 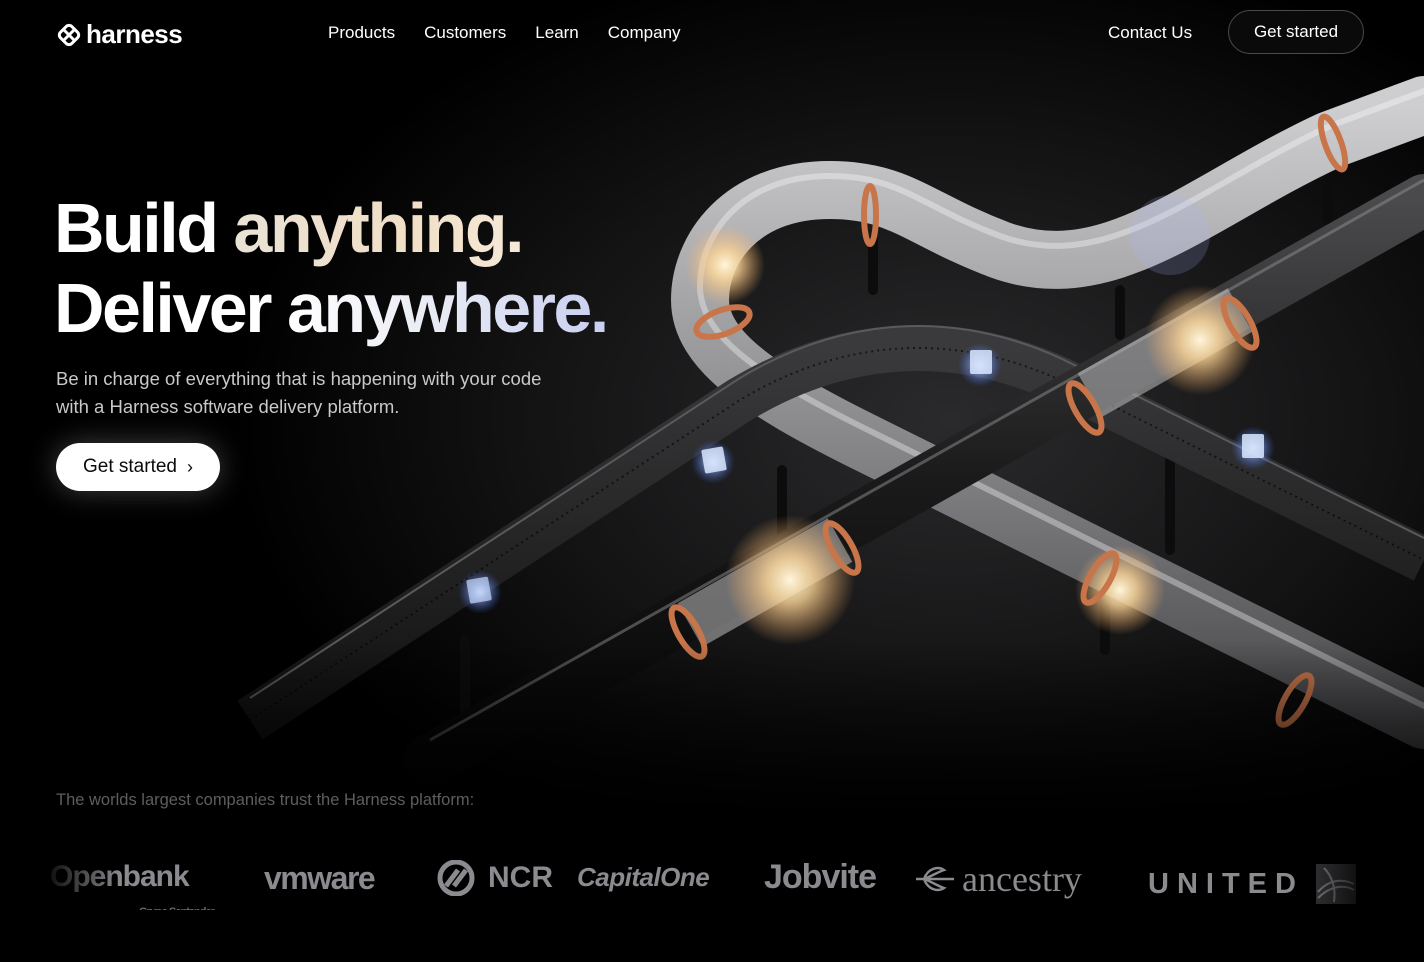 I want to click on logo-ancestry: ancestry, so click(x=998, y=879).